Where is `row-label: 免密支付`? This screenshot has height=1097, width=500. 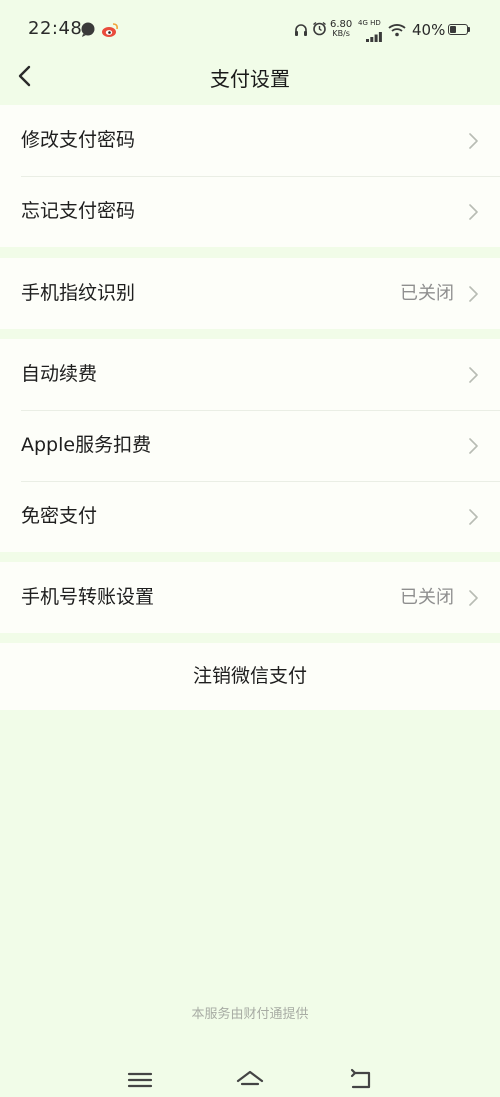
row-label: 免密支付 is located at coordinates (59, 516).